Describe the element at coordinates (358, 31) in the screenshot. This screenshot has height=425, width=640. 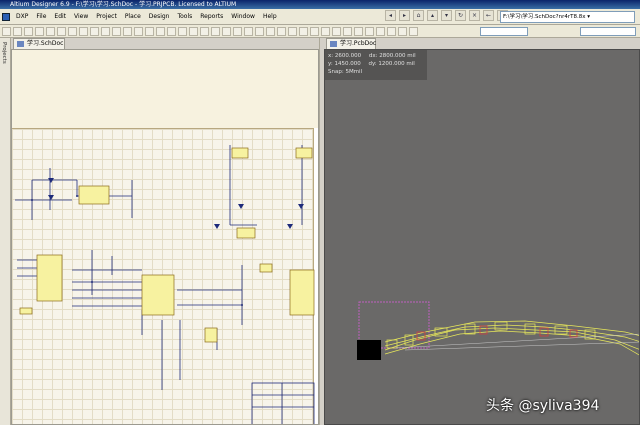
I see `via-icon` at that location.